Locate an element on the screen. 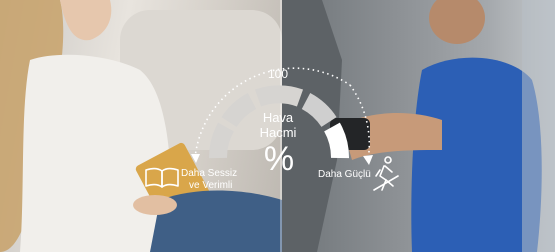 This screenshot has width=555, height=252. quiet-label-line2: ve Verimli is located at coordinates (211, 185).